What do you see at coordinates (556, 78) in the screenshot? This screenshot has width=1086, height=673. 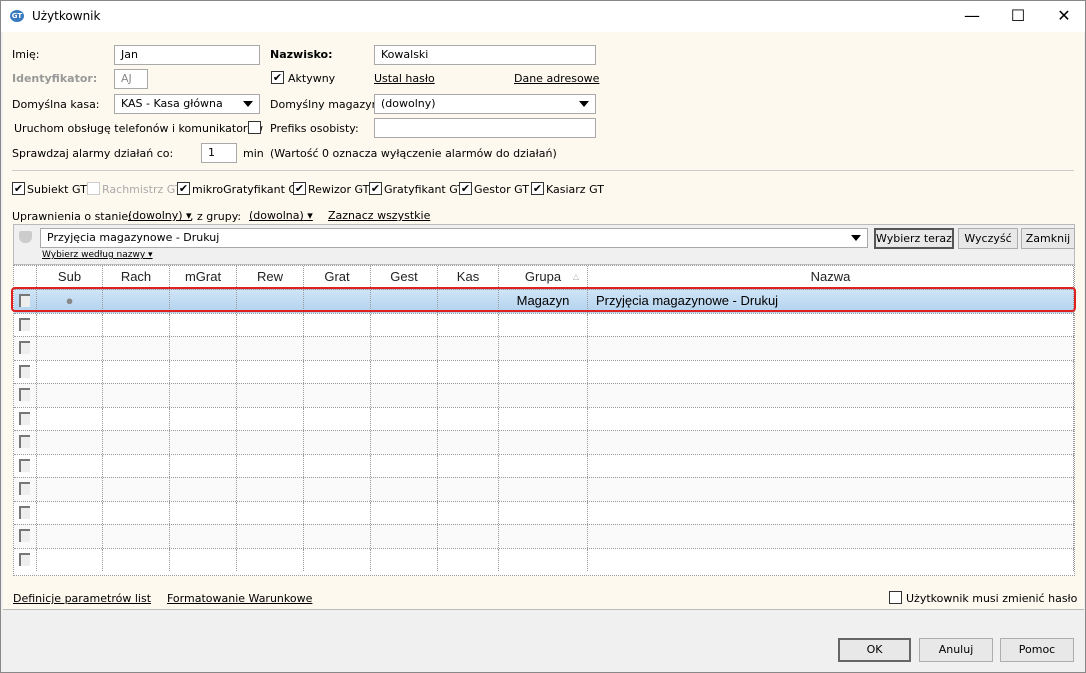 I see `address-link: Dane adresowe` at bounding box center [556, 78].